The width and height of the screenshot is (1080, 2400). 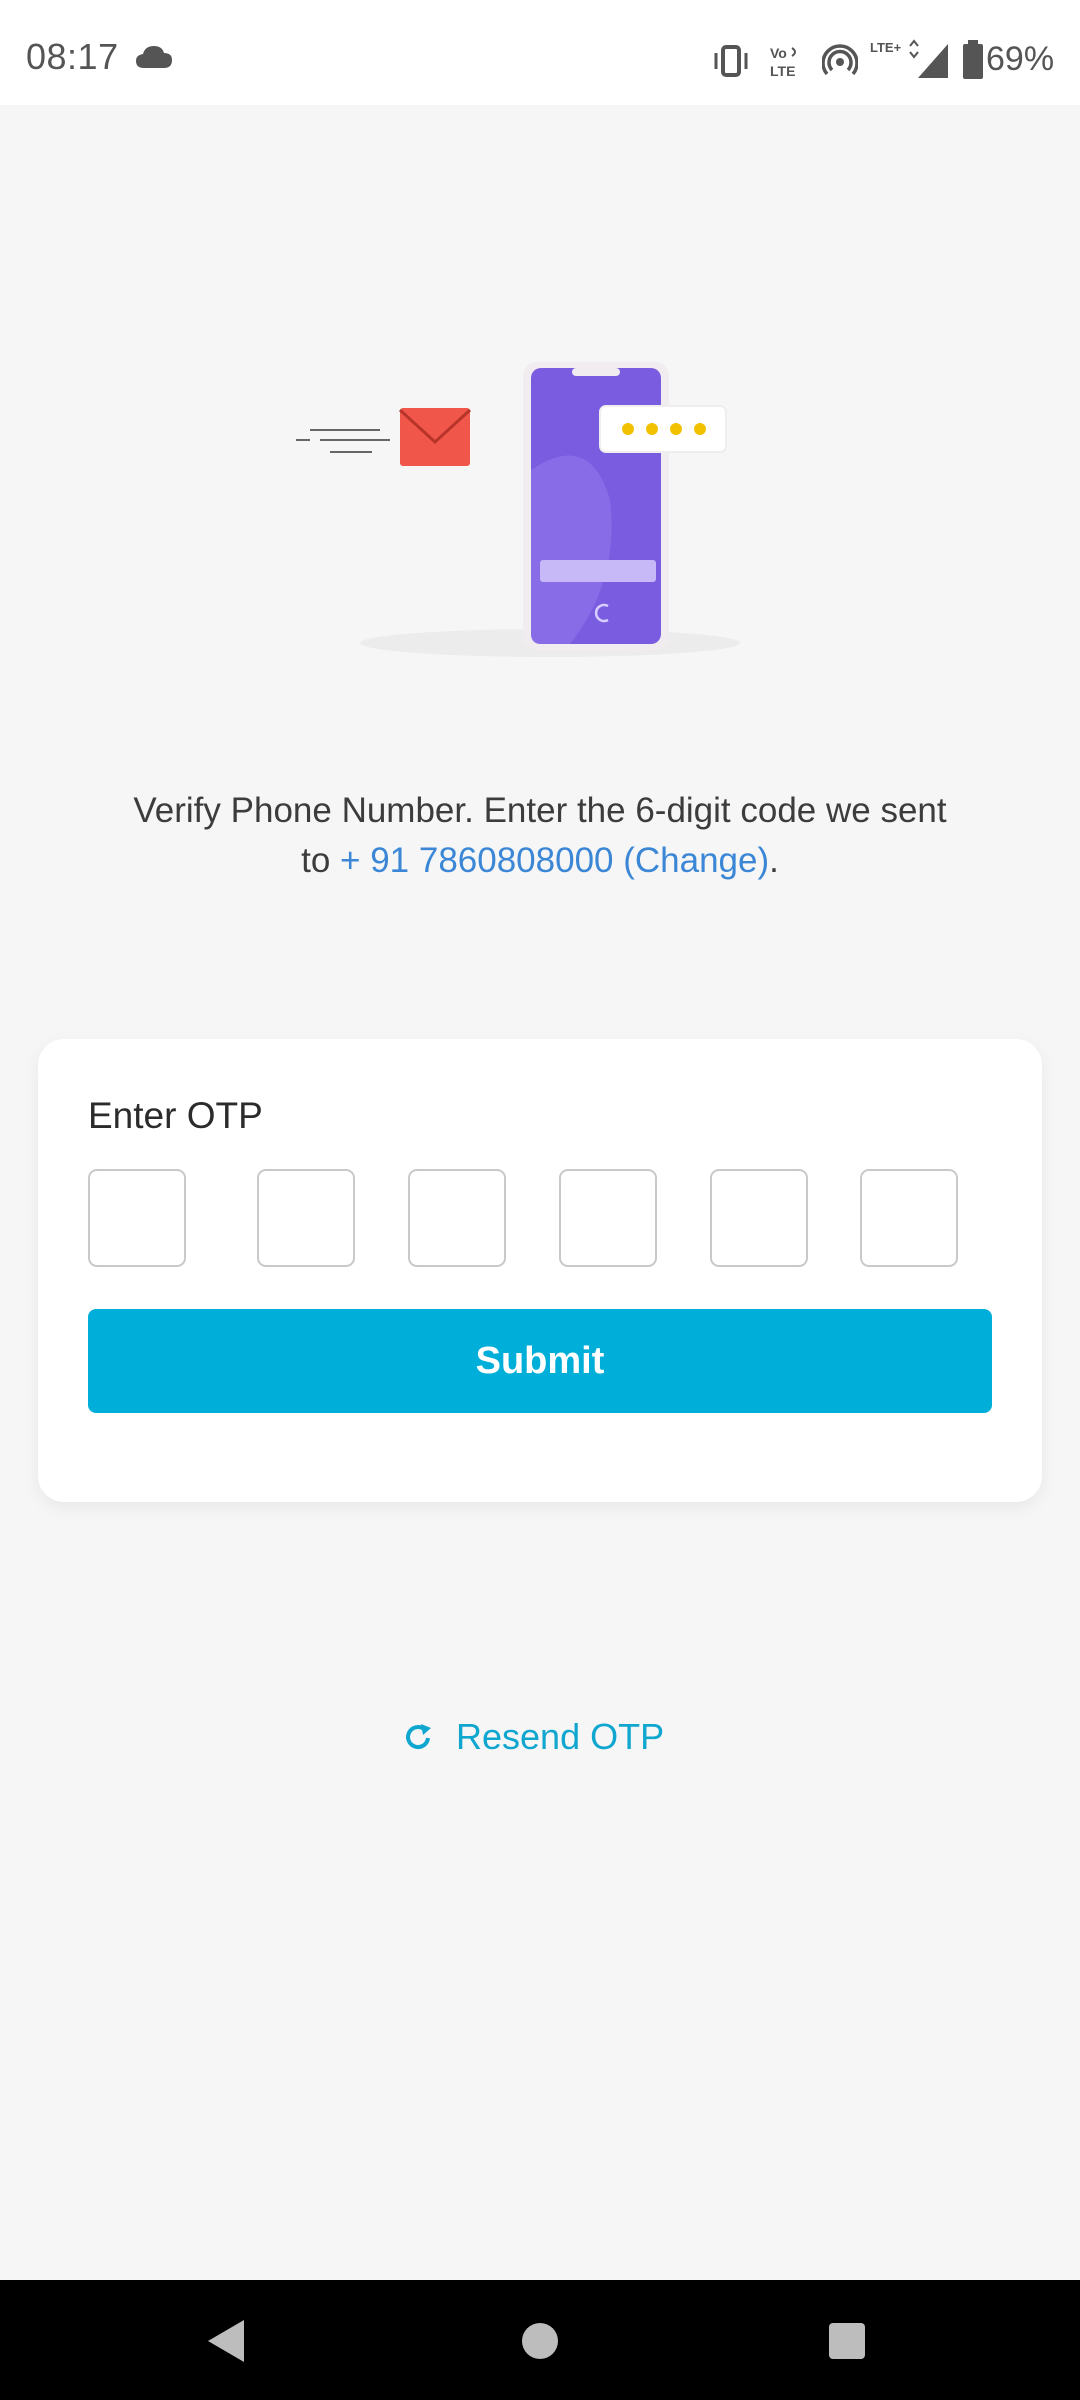 I want to click on home-icon, so click(x=540, y=2341).